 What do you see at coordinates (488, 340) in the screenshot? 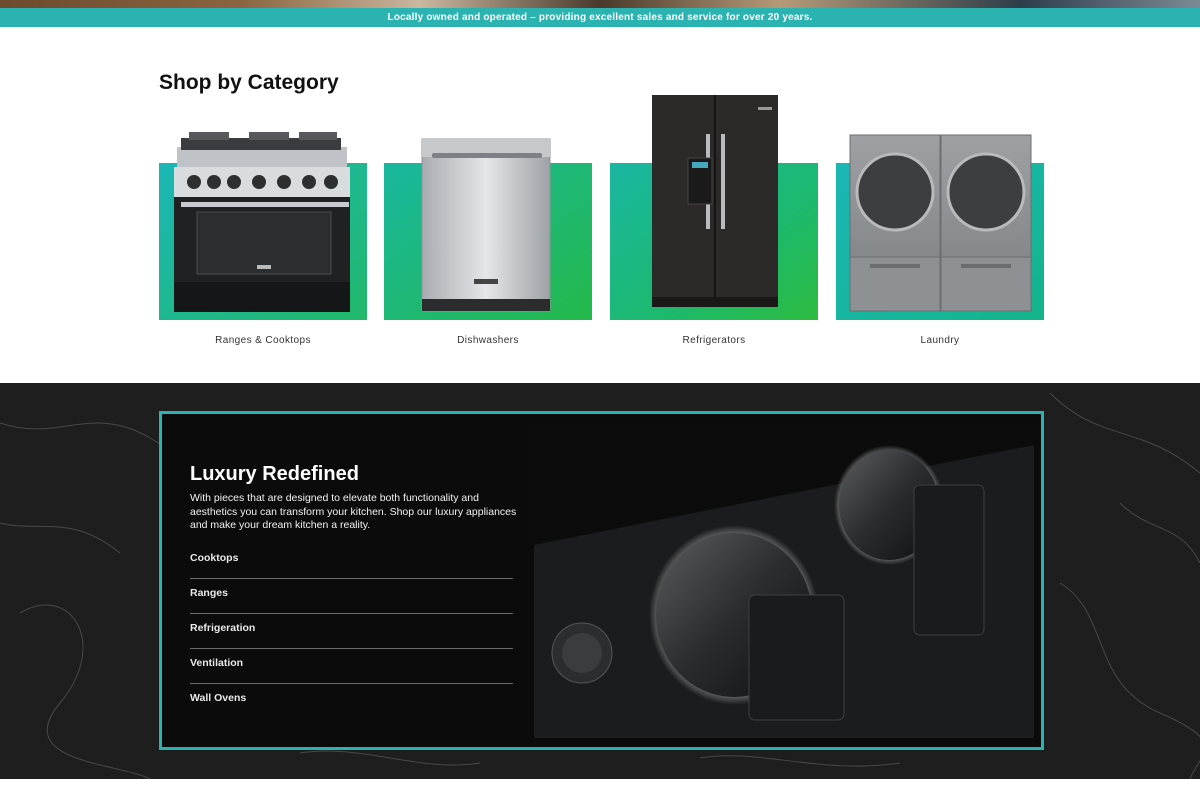
I see `category-label: Dishwashers` at bounding box center [488, 340].